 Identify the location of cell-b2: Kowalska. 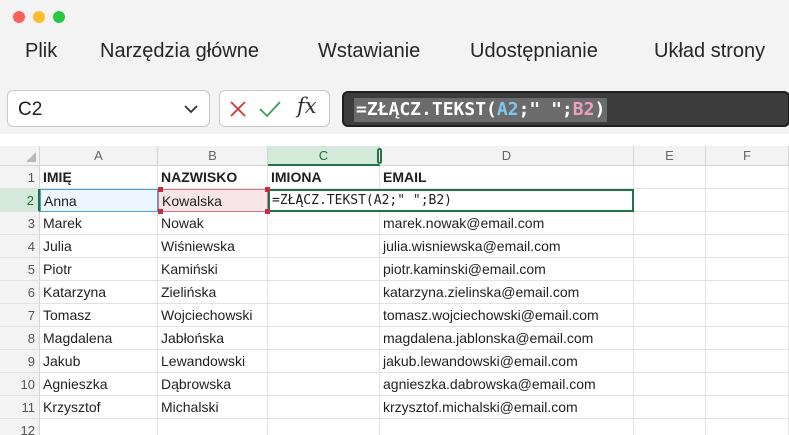
(213, 200).